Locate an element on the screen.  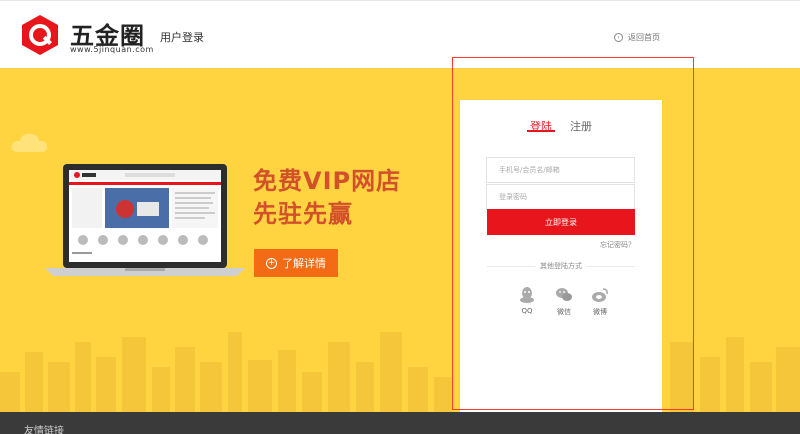
weibo-login-button: 微博 is located at coordinates (600, 301).